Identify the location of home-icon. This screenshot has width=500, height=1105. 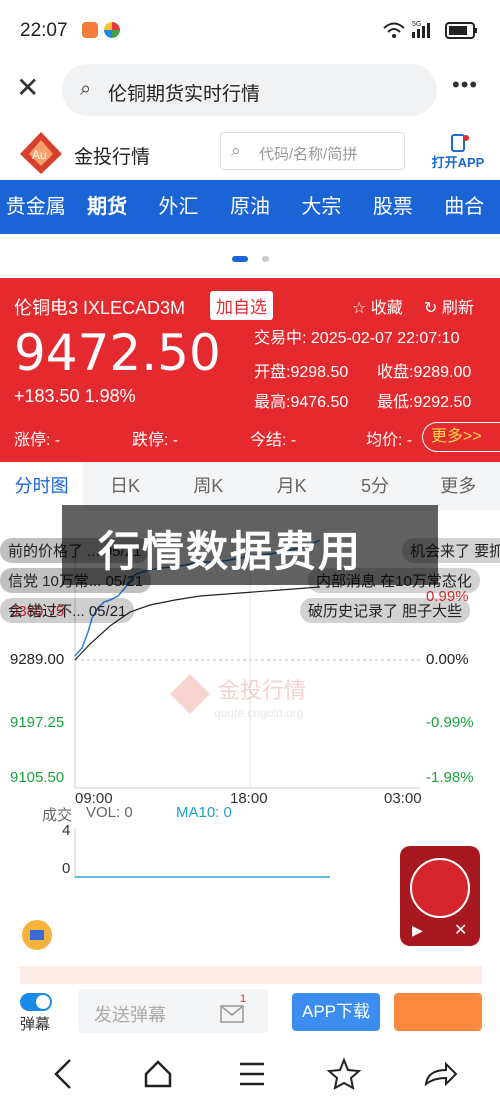
(158, 1074).